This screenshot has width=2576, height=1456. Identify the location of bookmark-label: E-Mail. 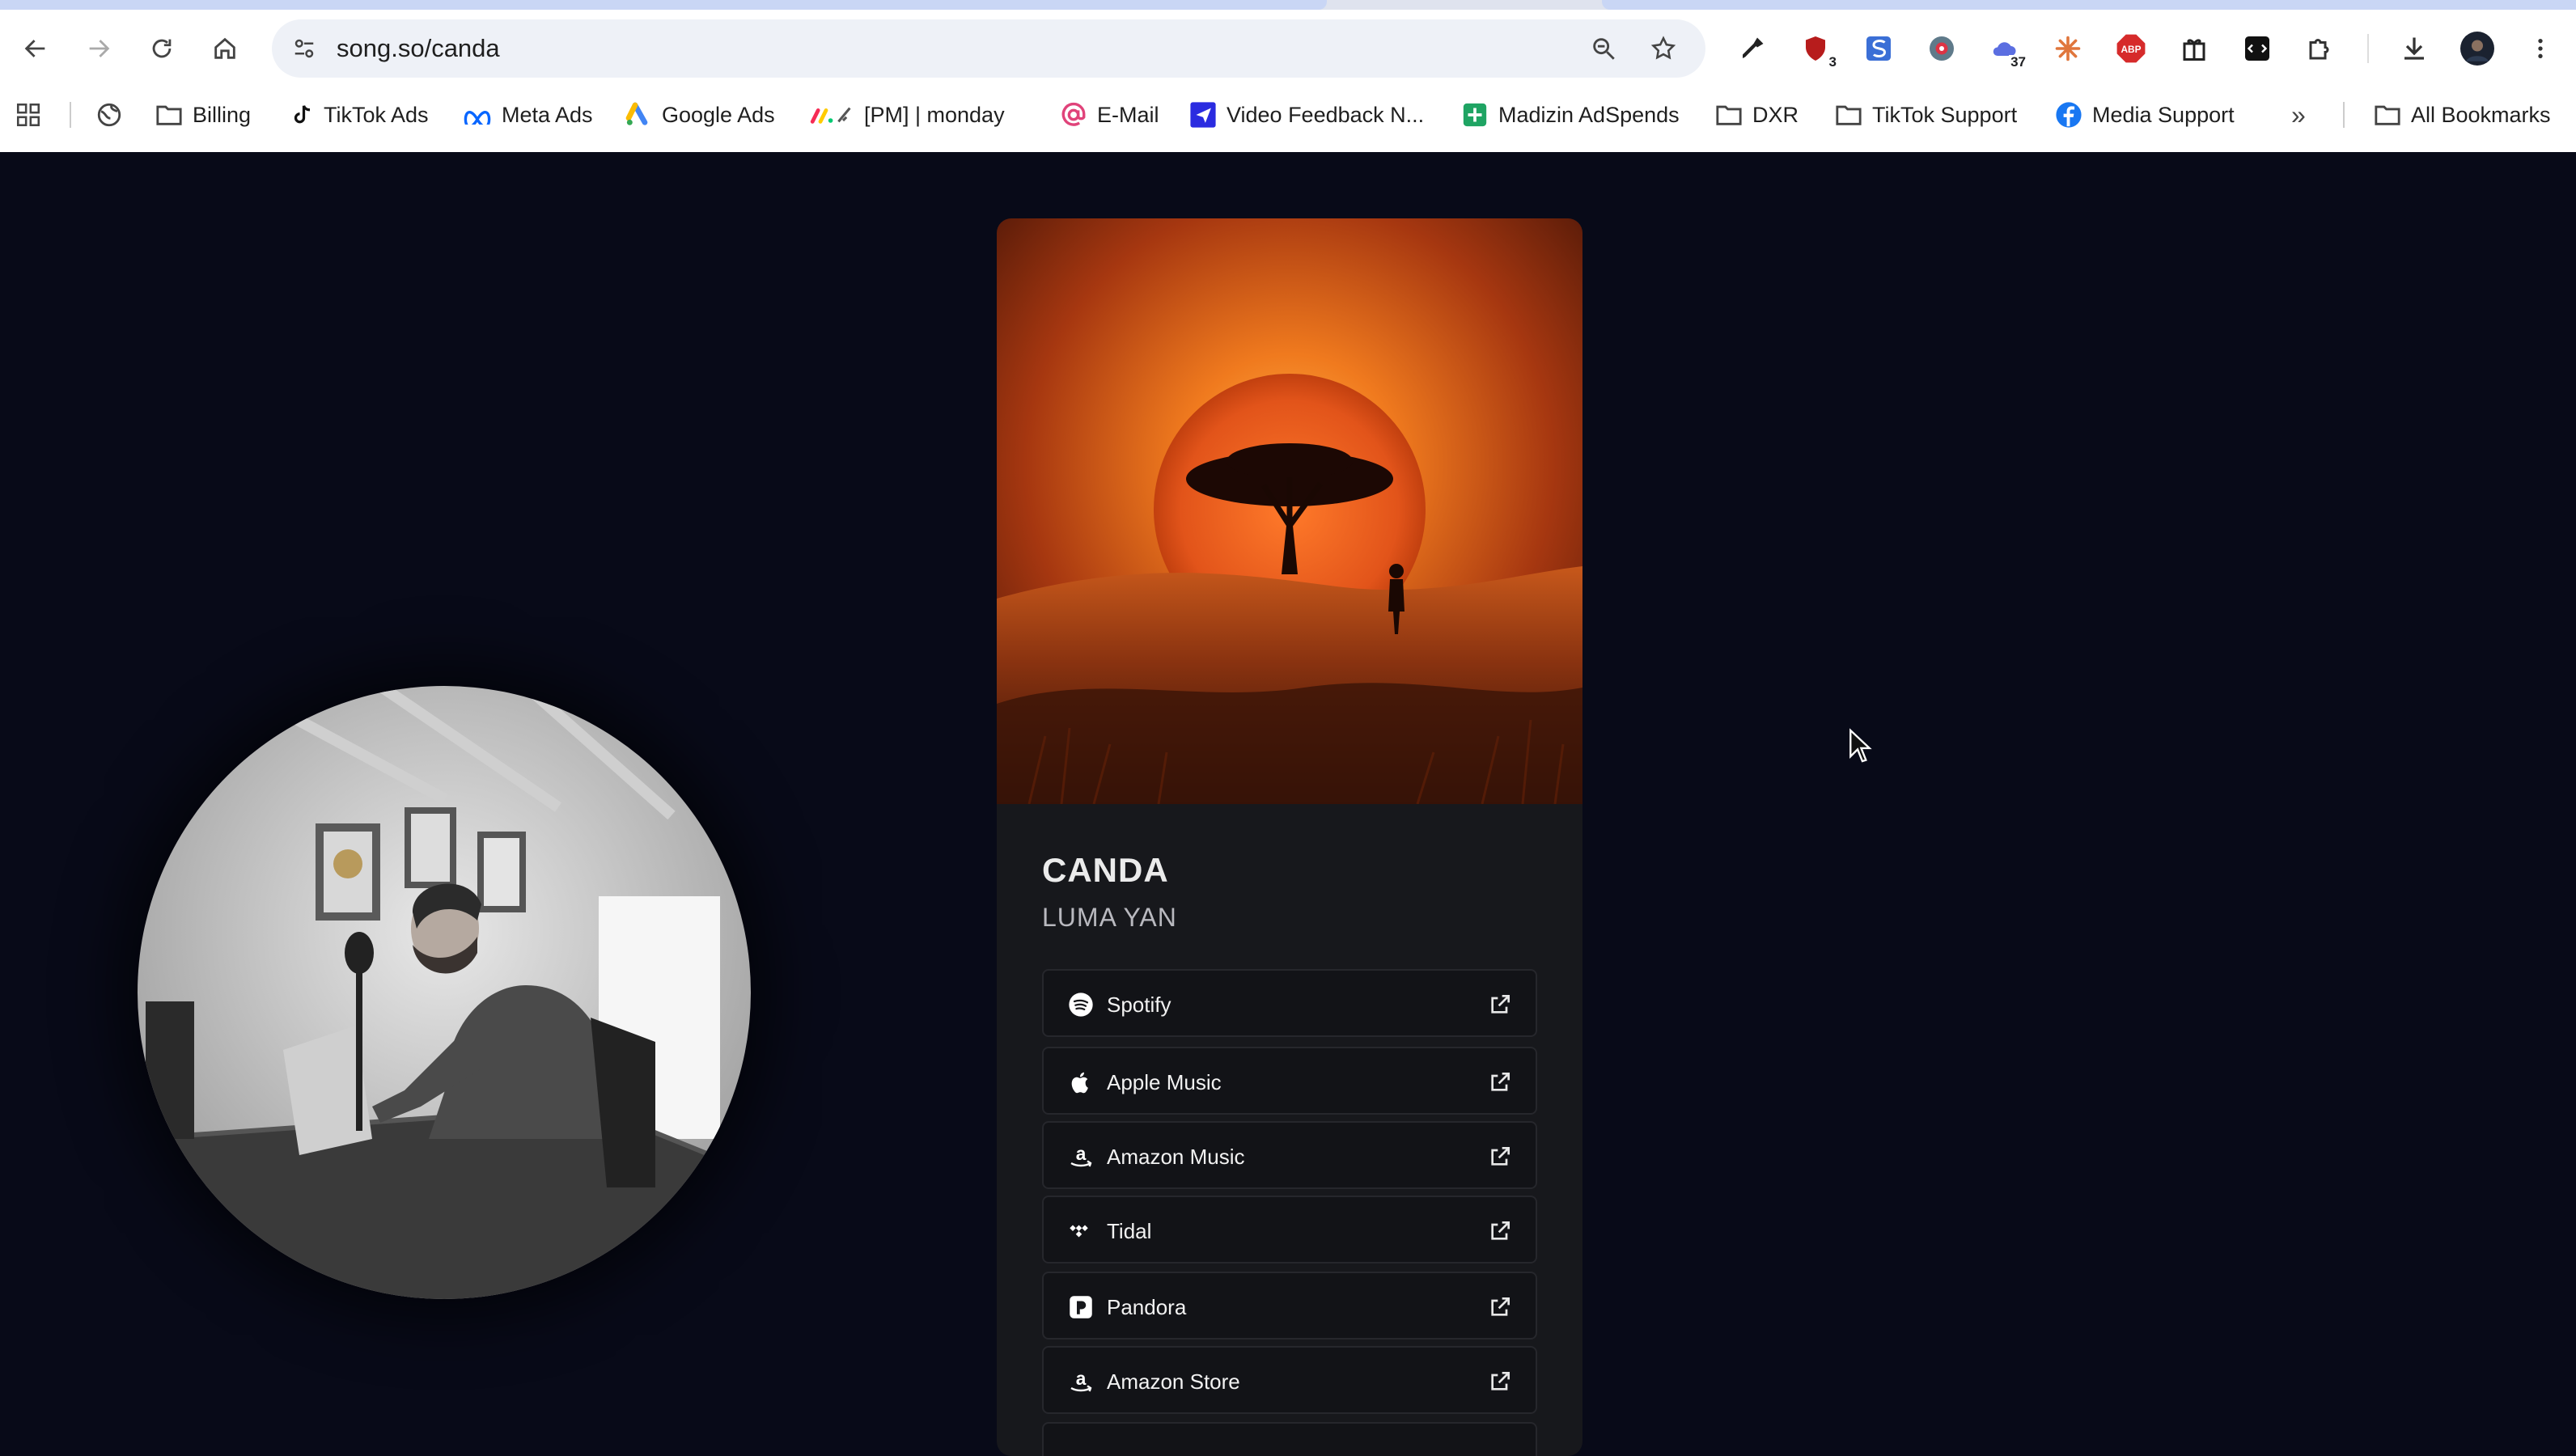
(1128, 114).